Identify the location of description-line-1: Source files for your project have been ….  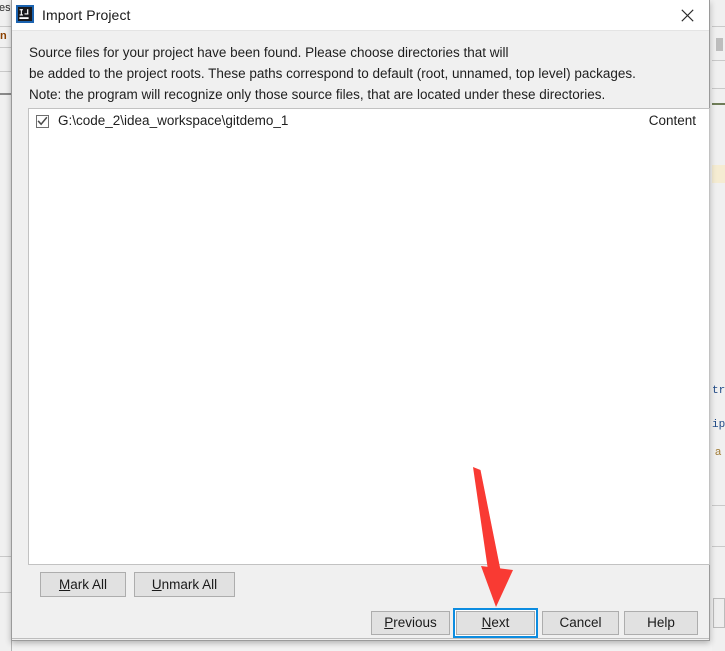
(269, 52).